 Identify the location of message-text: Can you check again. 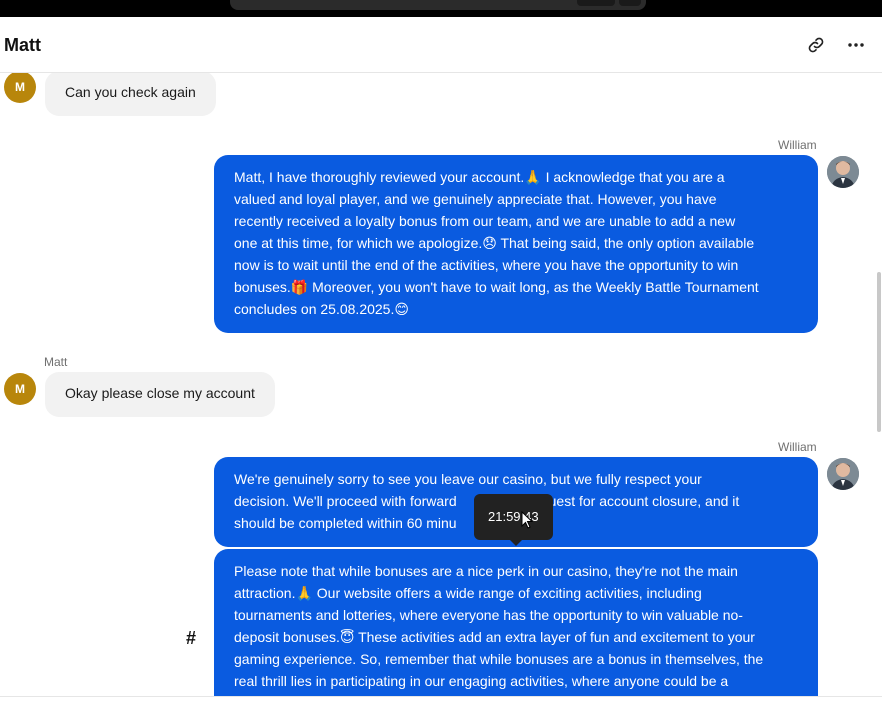
(130, 92).